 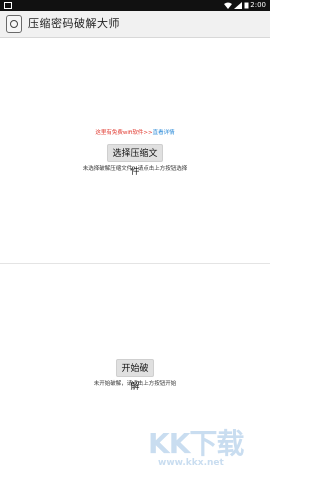 What do you see at coordinates (191, 463) in the screenshot?
I see `watermark-url: www.kkx.net` at bounding box center [191, 463].